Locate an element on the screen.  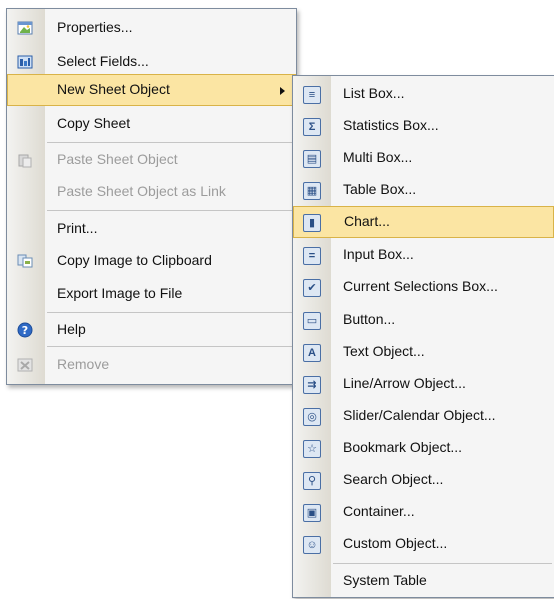
line-arrow-object-icon: ⇉ is located at coordinates (312, 385).